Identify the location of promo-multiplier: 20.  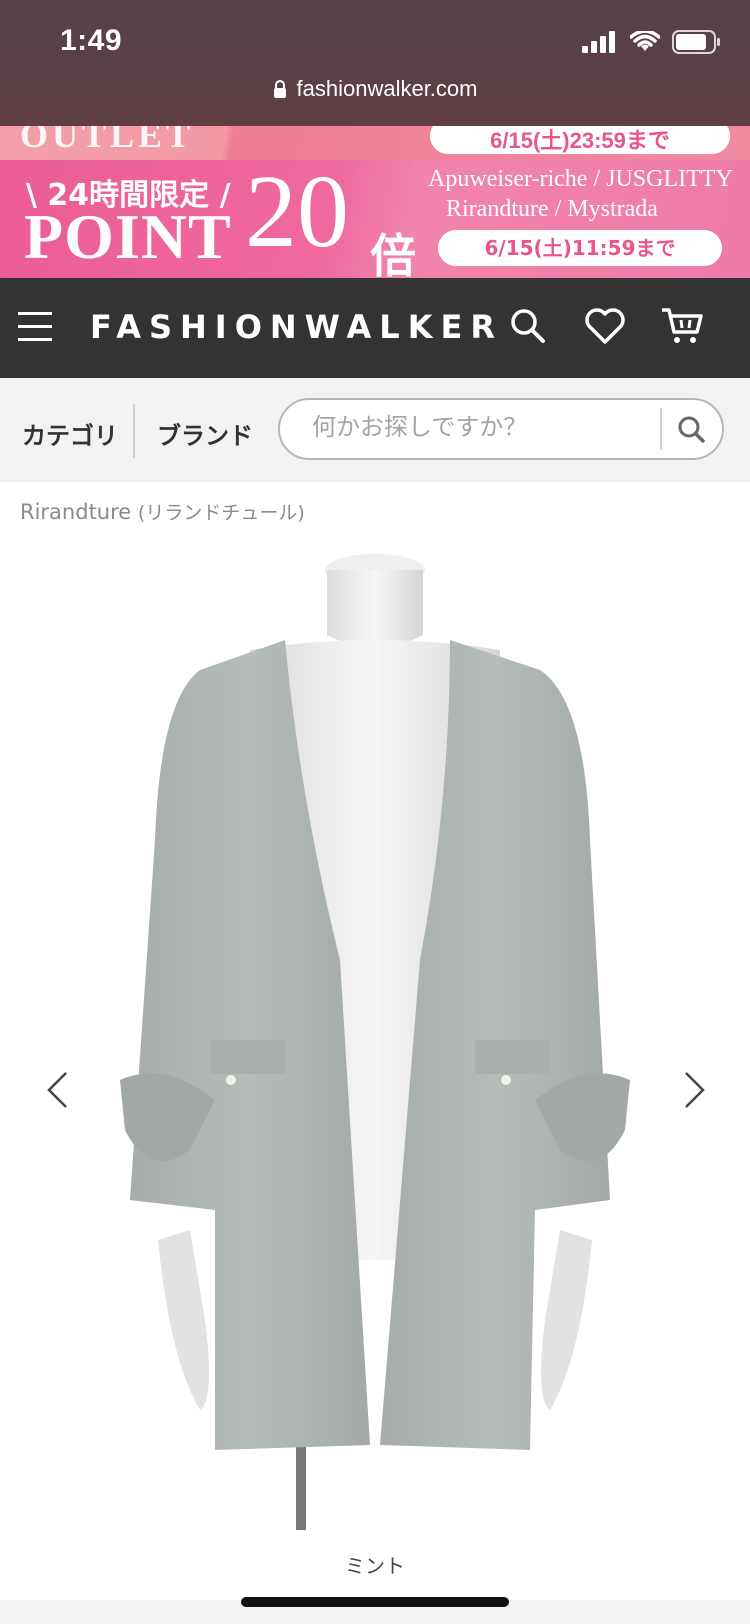
(297, 211).